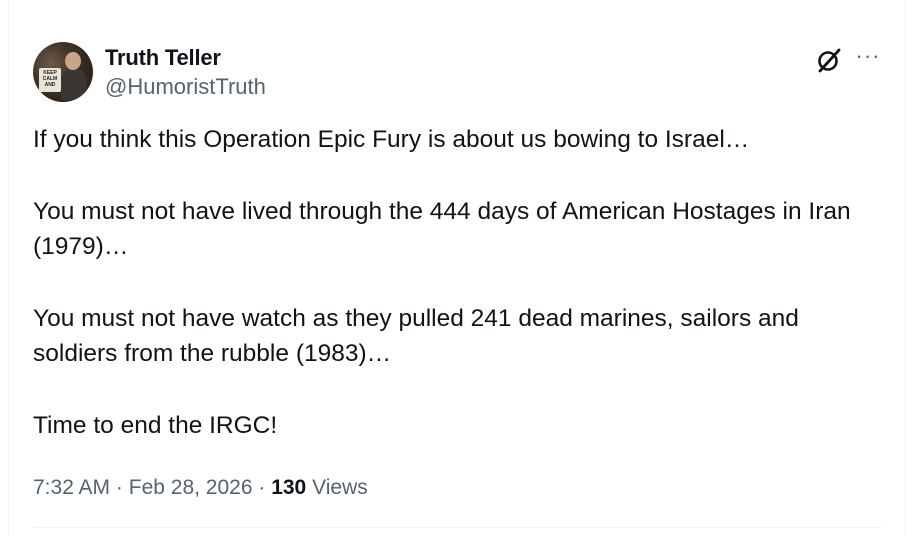 This screenshot has width=920, height=536. I want to click on author-handle: @HumoristTruth, so click(185, 87).